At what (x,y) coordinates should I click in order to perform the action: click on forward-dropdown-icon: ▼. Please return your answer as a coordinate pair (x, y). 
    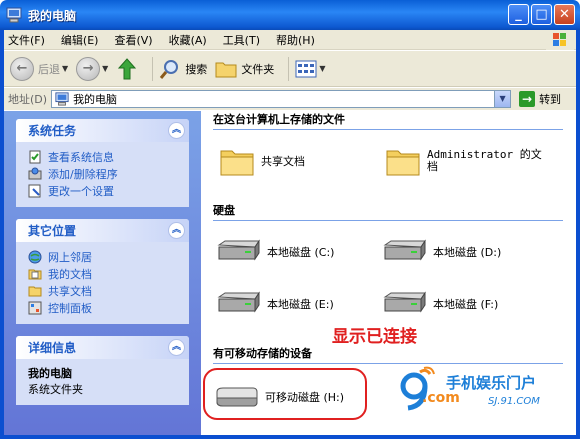
    Looking at the image, I should click on (105, 68).